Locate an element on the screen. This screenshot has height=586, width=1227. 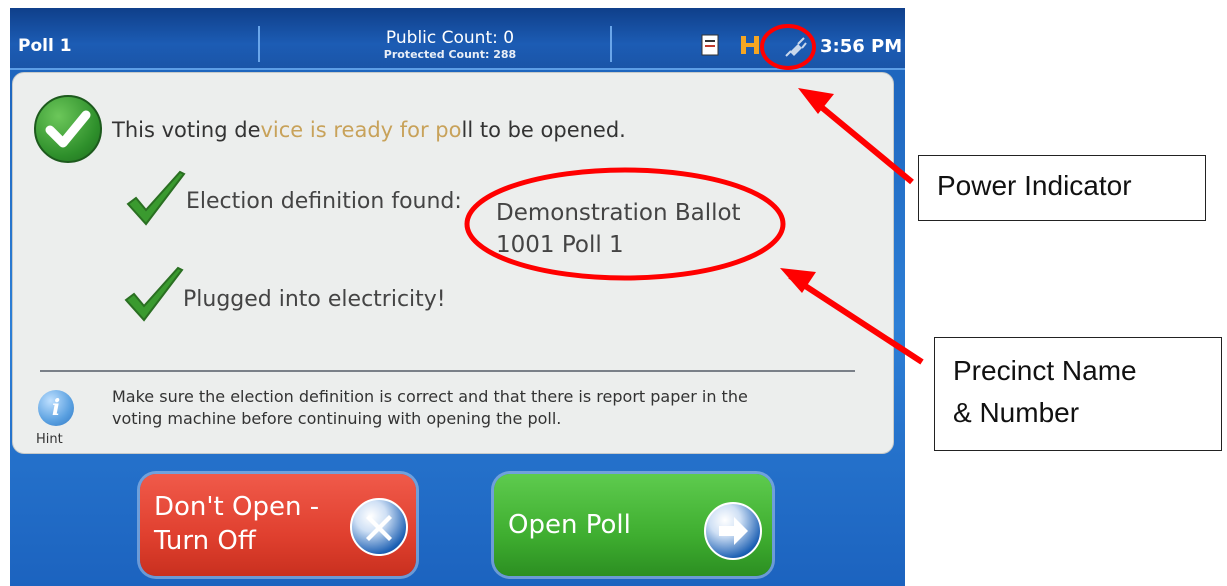
callout-label: Power Indicator is located at coordinates (1034, 185).